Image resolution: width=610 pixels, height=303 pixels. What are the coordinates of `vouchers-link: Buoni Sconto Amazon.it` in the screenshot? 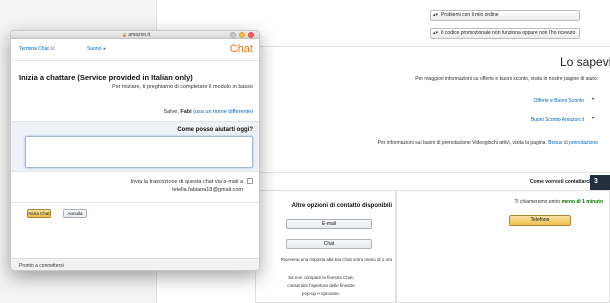 It's located at (542, 120).